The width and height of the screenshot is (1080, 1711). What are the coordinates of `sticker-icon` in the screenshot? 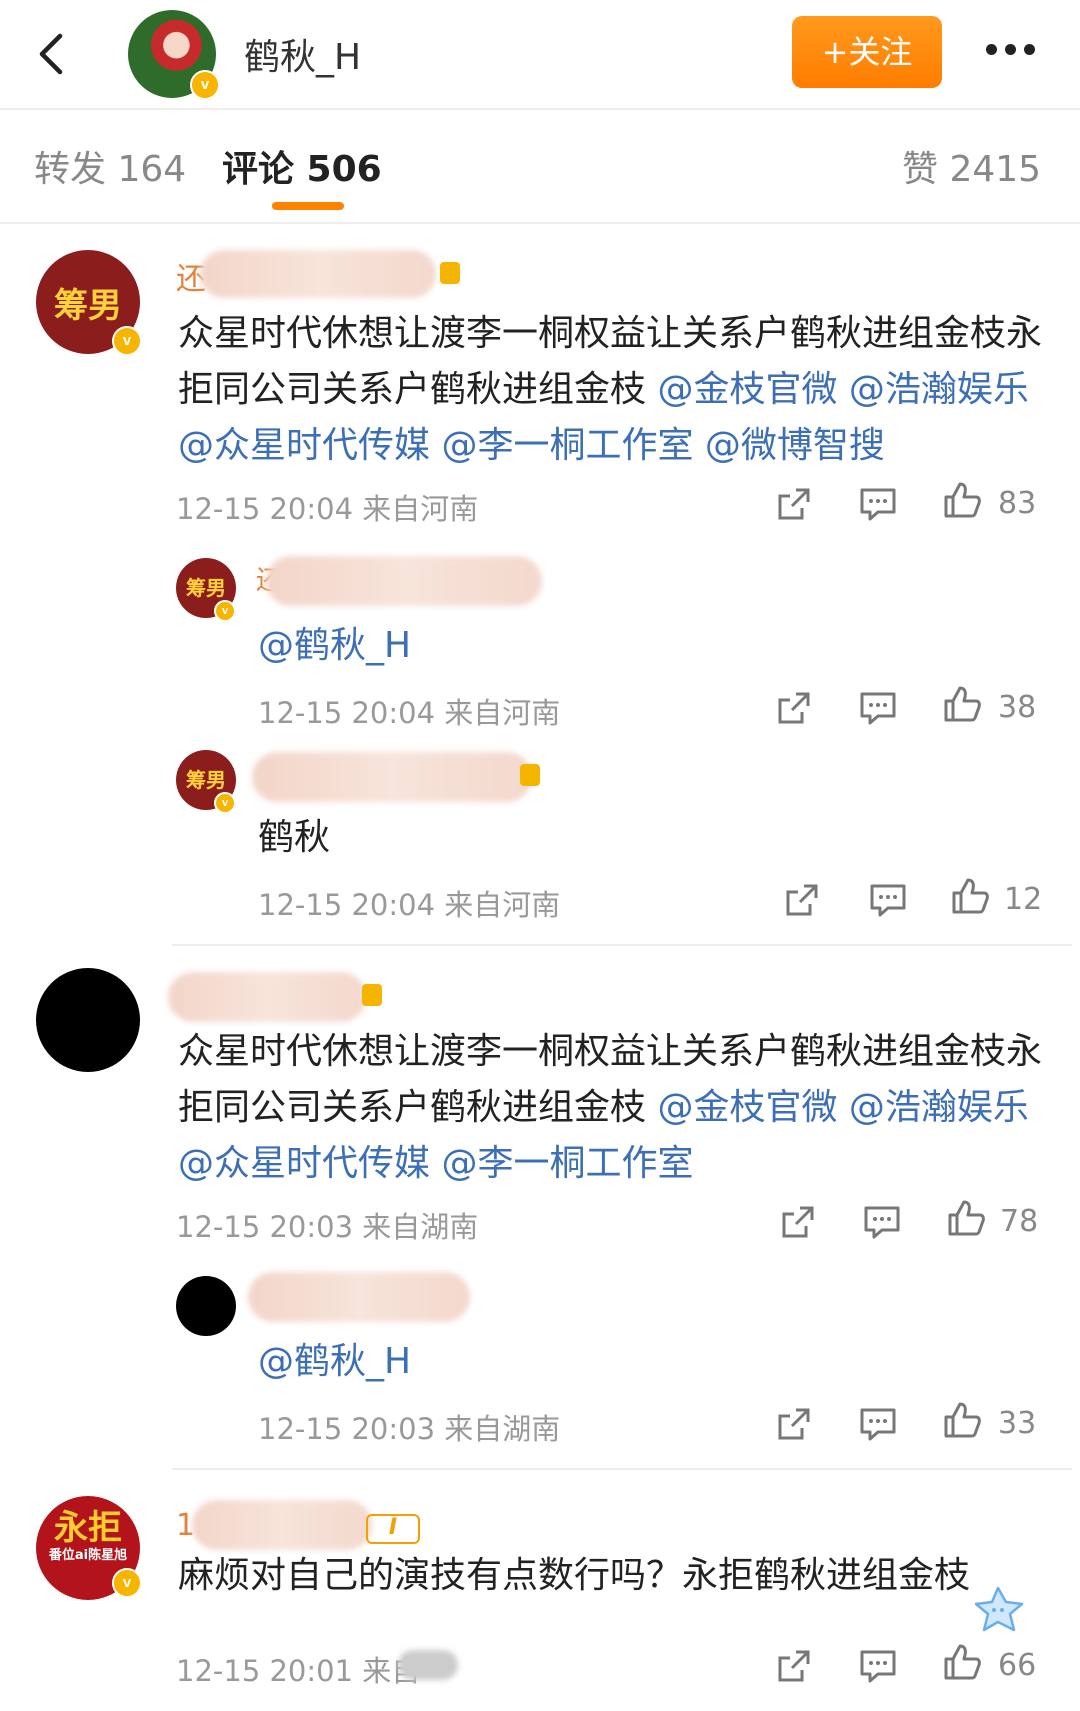 It's located at (999, 1609).